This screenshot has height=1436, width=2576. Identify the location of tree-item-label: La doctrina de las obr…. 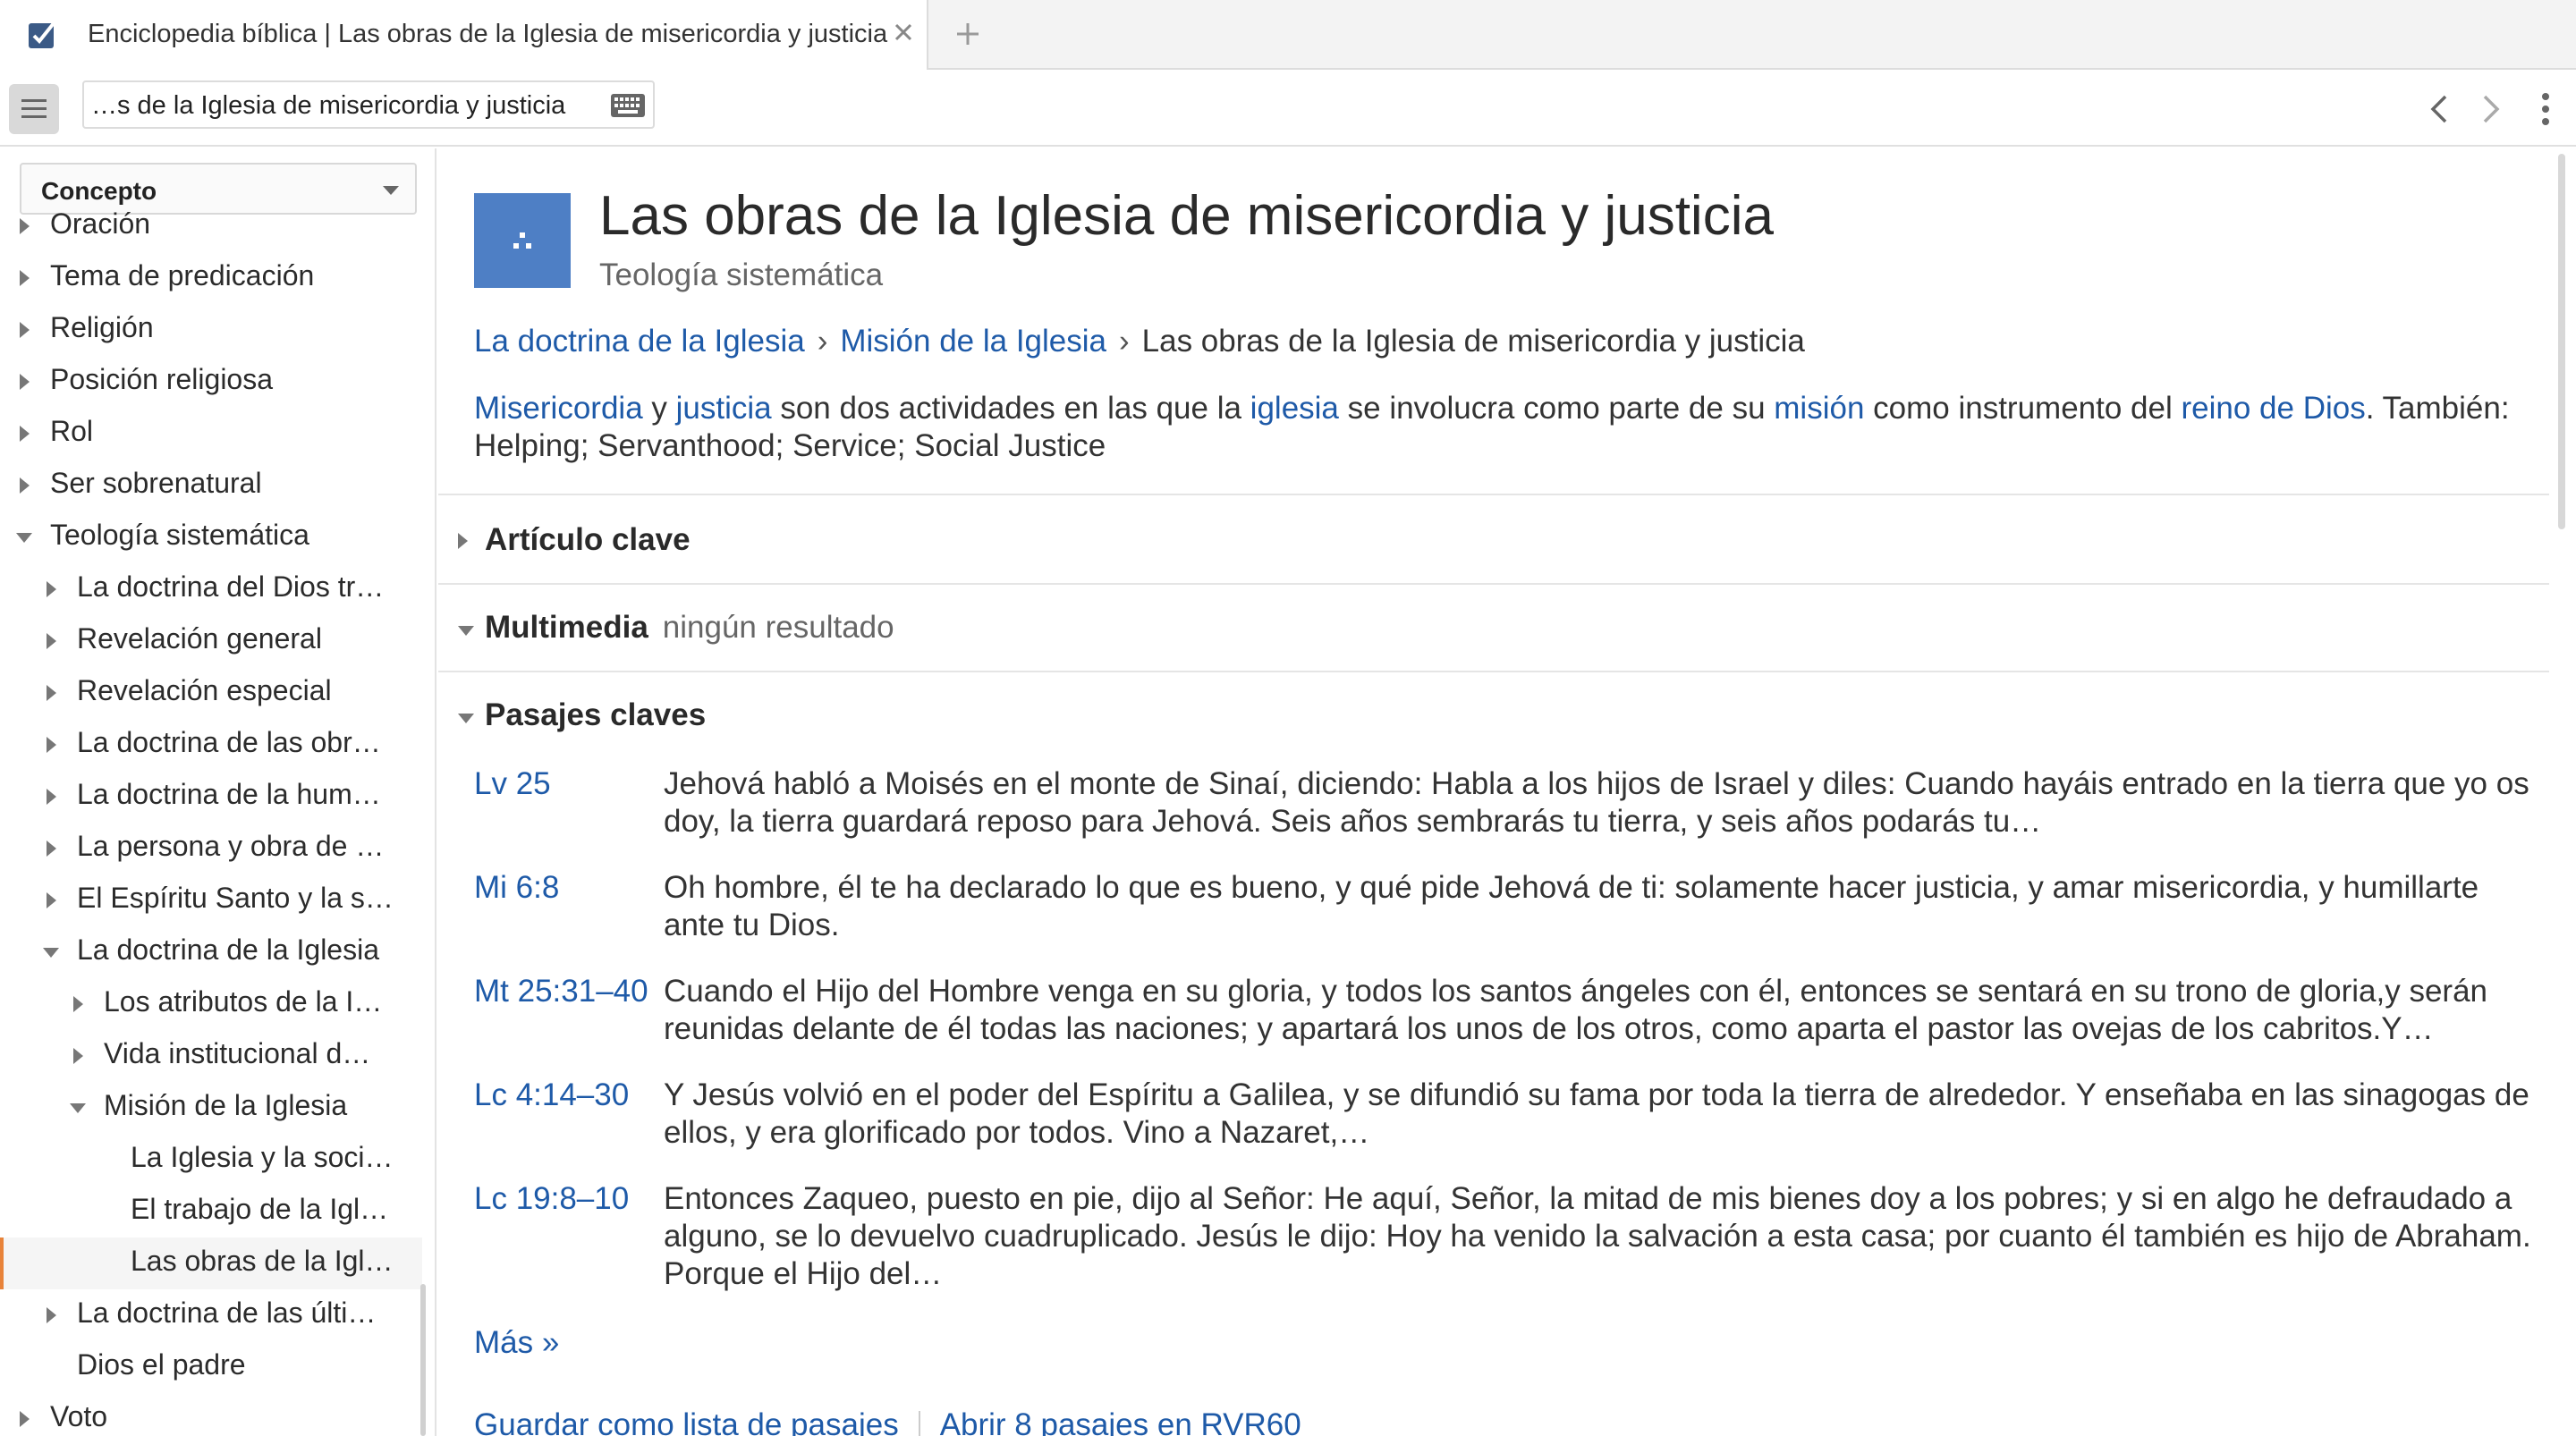
(229, 742).